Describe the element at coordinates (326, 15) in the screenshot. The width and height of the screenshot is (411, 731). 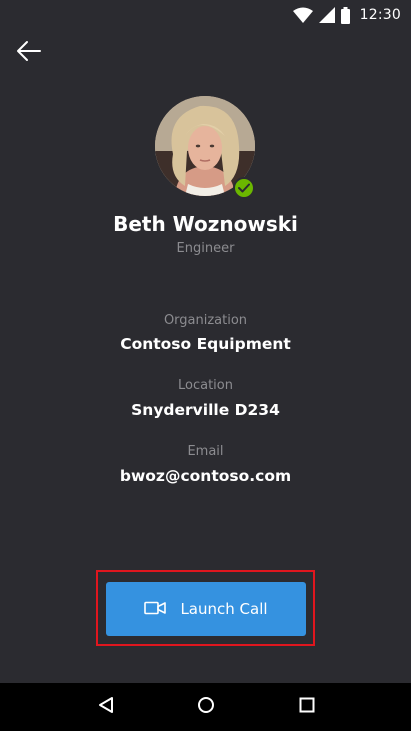
I see `signal-icon` at that location.